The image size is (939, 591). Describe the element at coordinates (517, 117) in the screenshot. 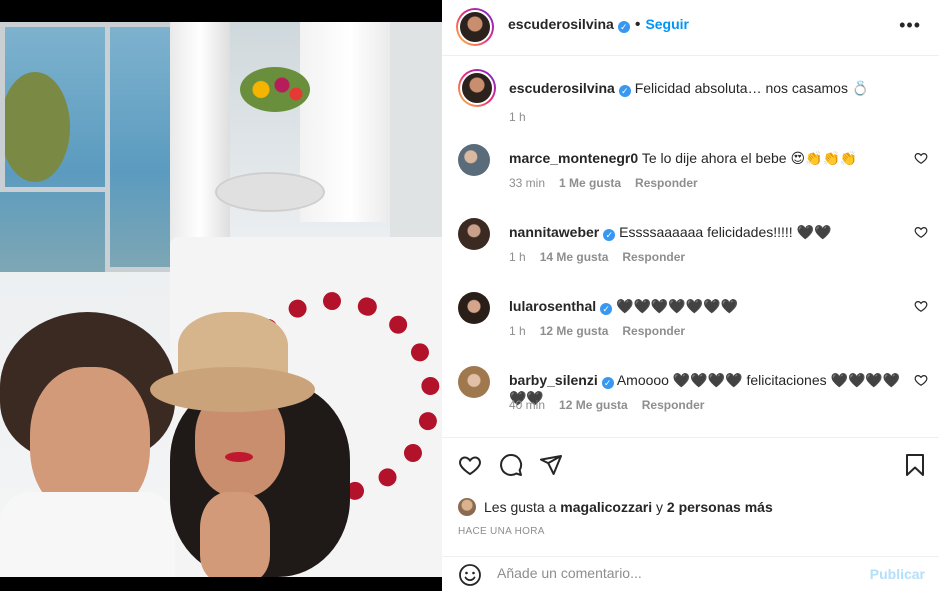

I see `caption-time: 1 h` at that location.